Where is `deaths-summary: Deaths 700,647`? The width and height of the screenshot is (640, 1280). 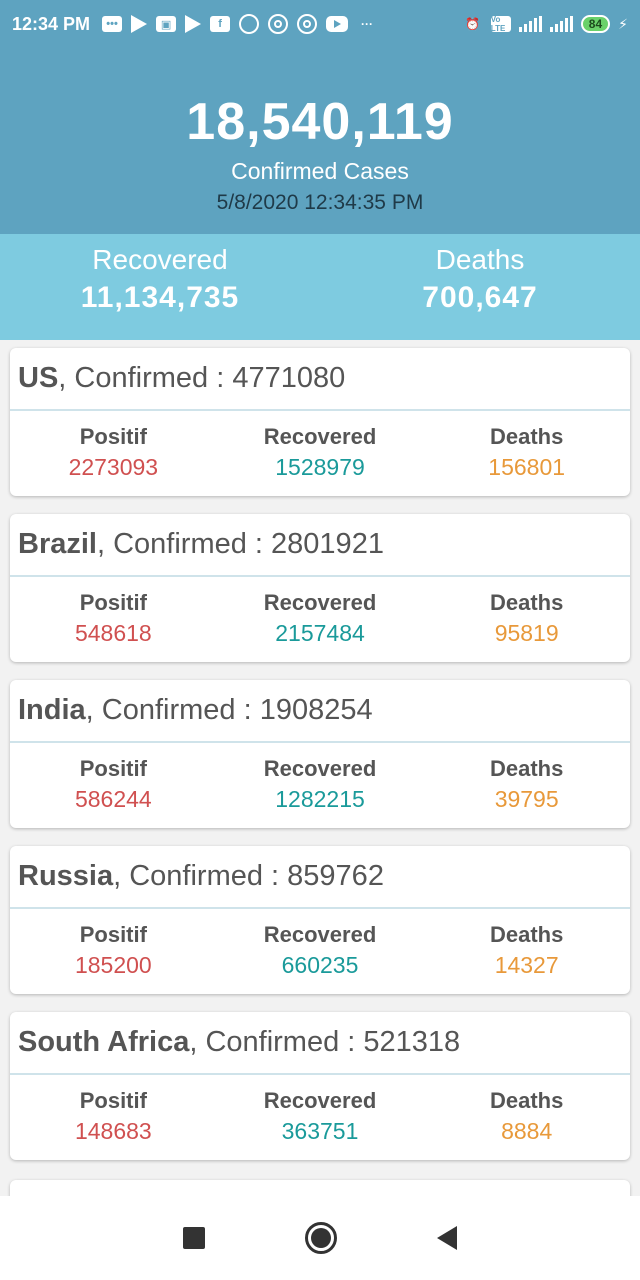 deaths-summary: Deaths 700,647 is located at coordinates (480, 287).